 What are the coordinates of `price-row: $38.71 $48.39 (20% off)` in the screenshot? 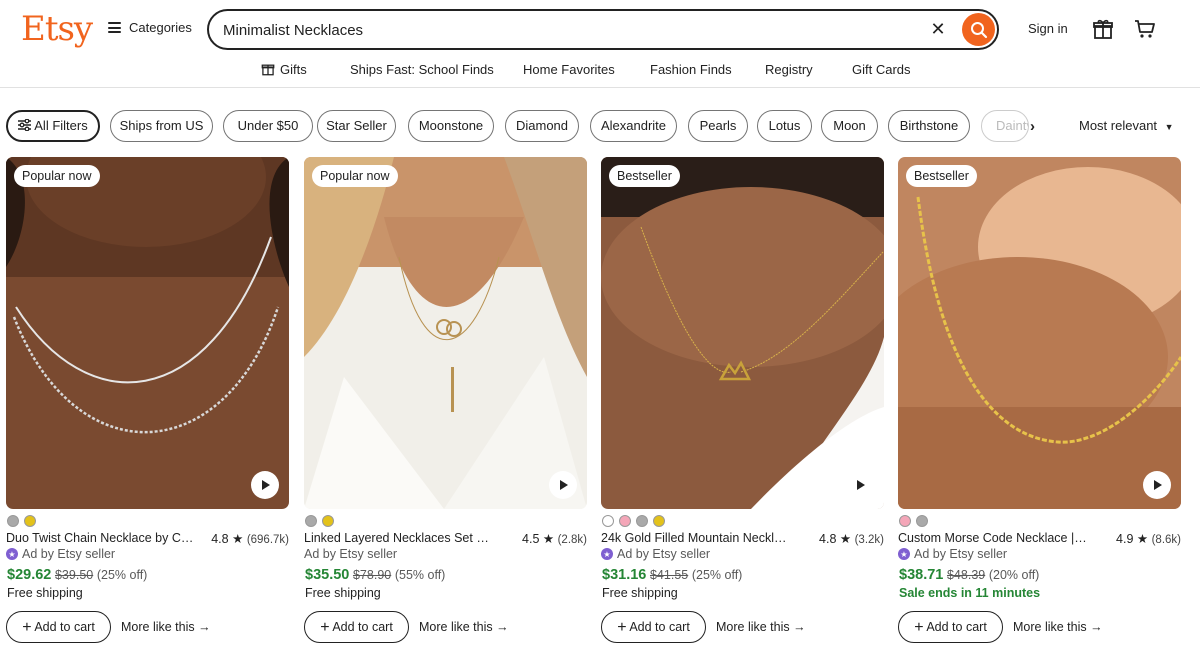 It's located at (969, 575).